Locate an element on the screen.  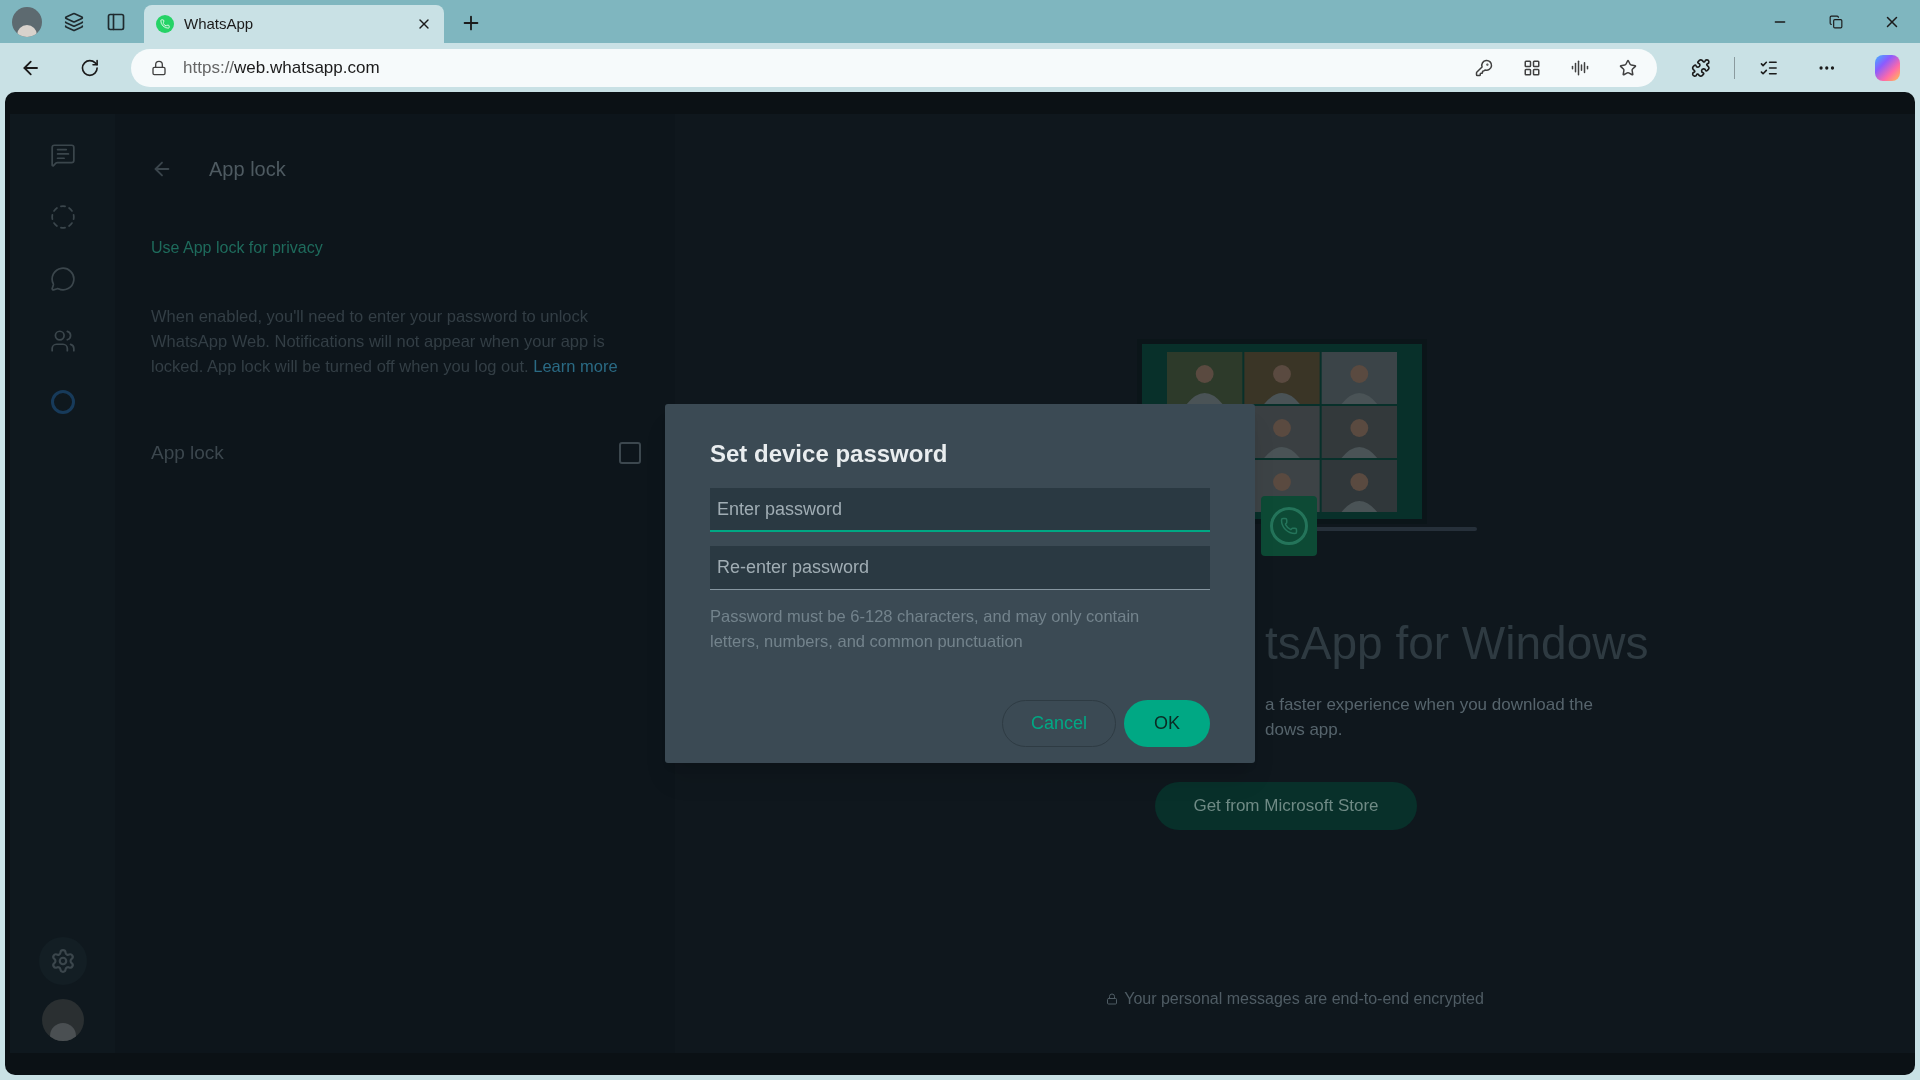
key-icon is located at coordinates (1483, 67).